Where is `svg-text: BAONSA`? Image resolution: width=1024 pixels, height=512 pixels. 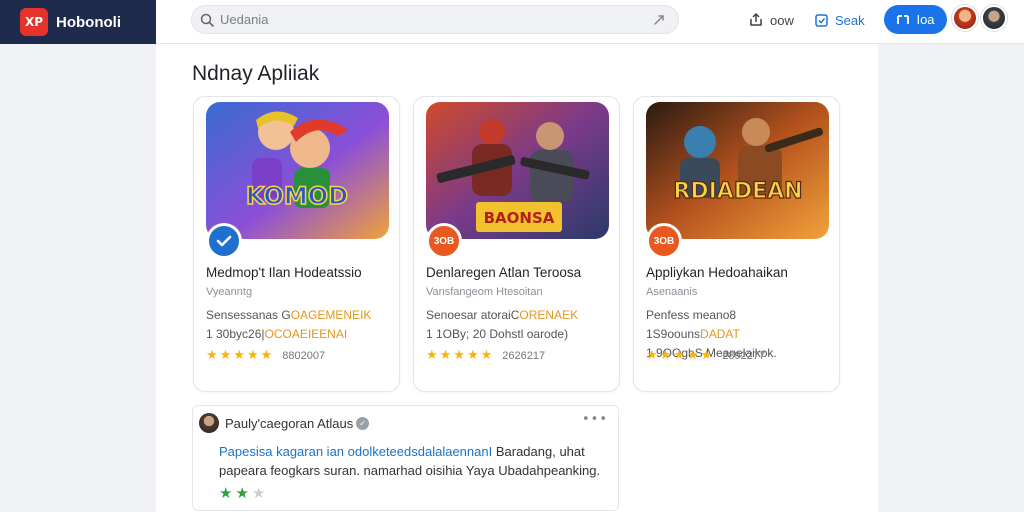 svg-text: BAONSA is located at coordinates (519, 218).